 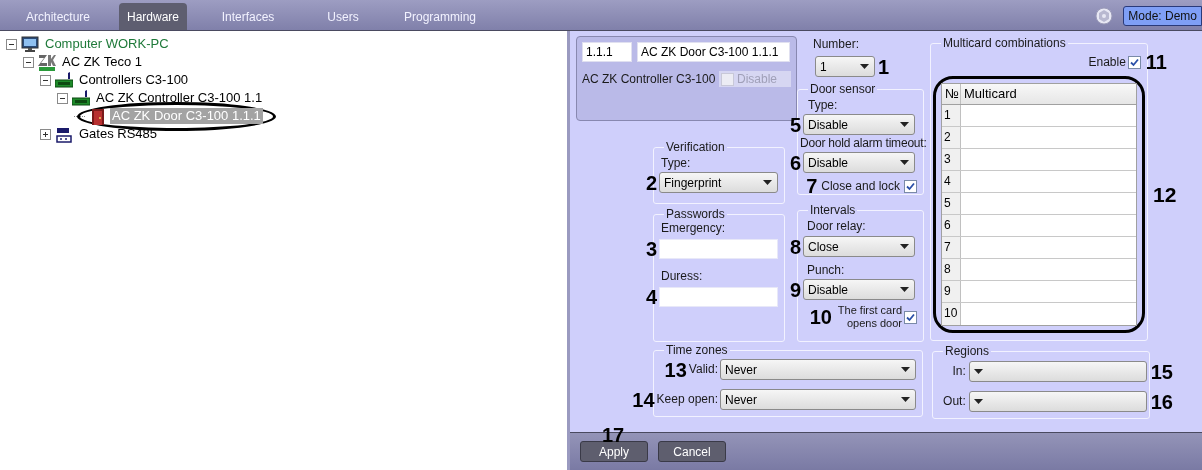 I want to click on column-header: Multicard, so click(x=1048, y=94).